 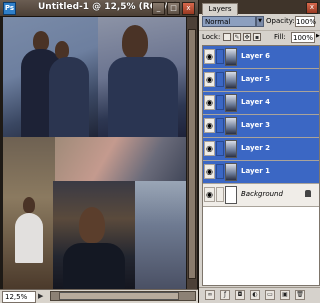 What do you see at coordinates (256, 171) in the screenshot?
I see `layer-name: Layer 1` at bounding box center [256, 171].